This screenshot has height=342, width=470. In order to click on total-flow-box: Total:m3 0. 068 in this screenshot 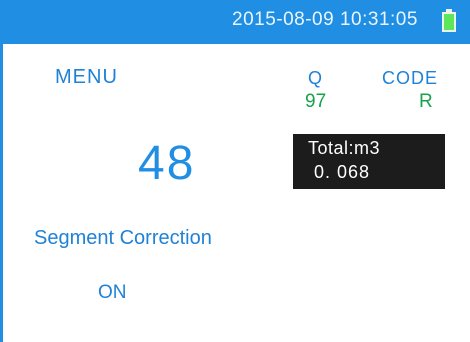, I will do `click(369, 161)`.